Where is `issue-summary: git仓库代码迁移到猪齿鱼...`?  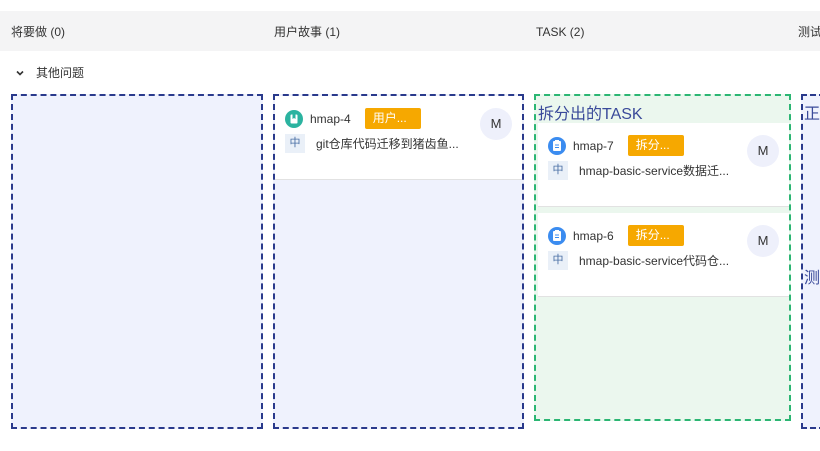
issue-summary: git仓库代码迁移到猪齿鱼... is located at coordinates (387, 144).